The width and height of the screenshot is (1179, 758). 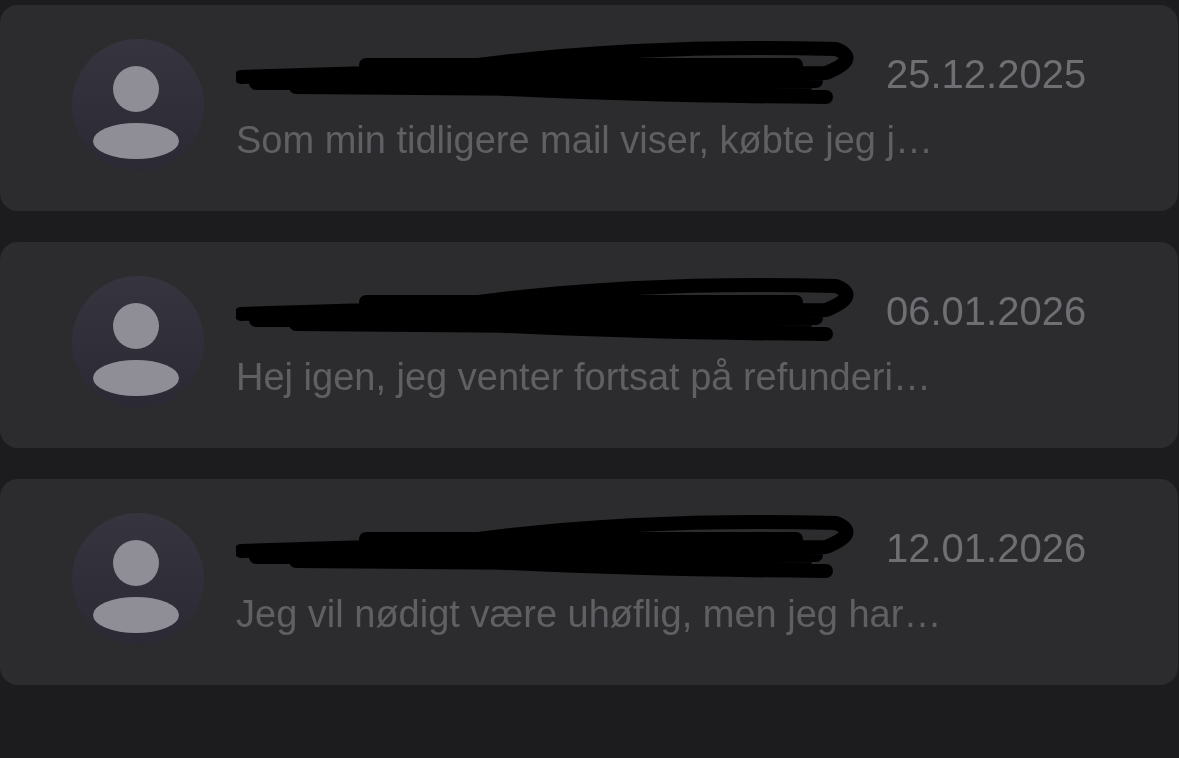 What do you see at coordinates (986, 311) in the screenshot?
I see `message-date: 06.01.2026` at bounding box center [986, 311].